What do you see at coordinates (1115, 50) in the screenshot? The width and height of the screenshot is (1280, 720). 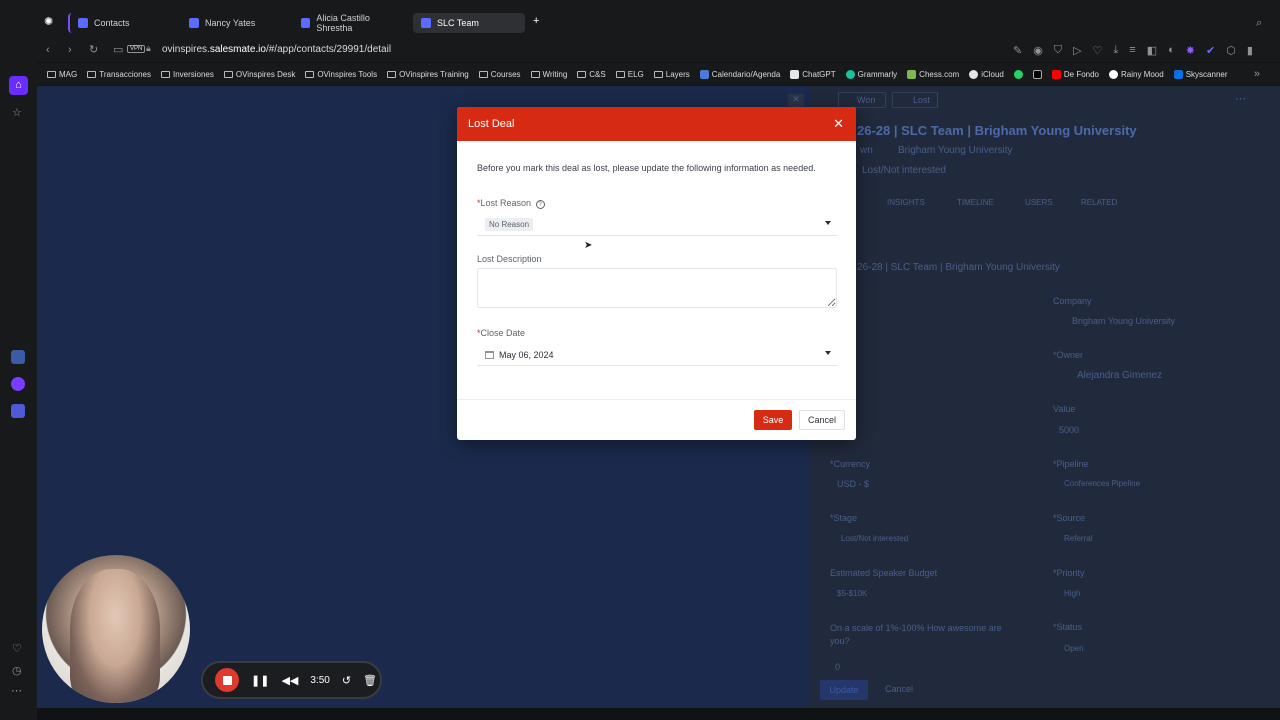 I see `download-icon: ⤓` at bounding box center [1115, 50].